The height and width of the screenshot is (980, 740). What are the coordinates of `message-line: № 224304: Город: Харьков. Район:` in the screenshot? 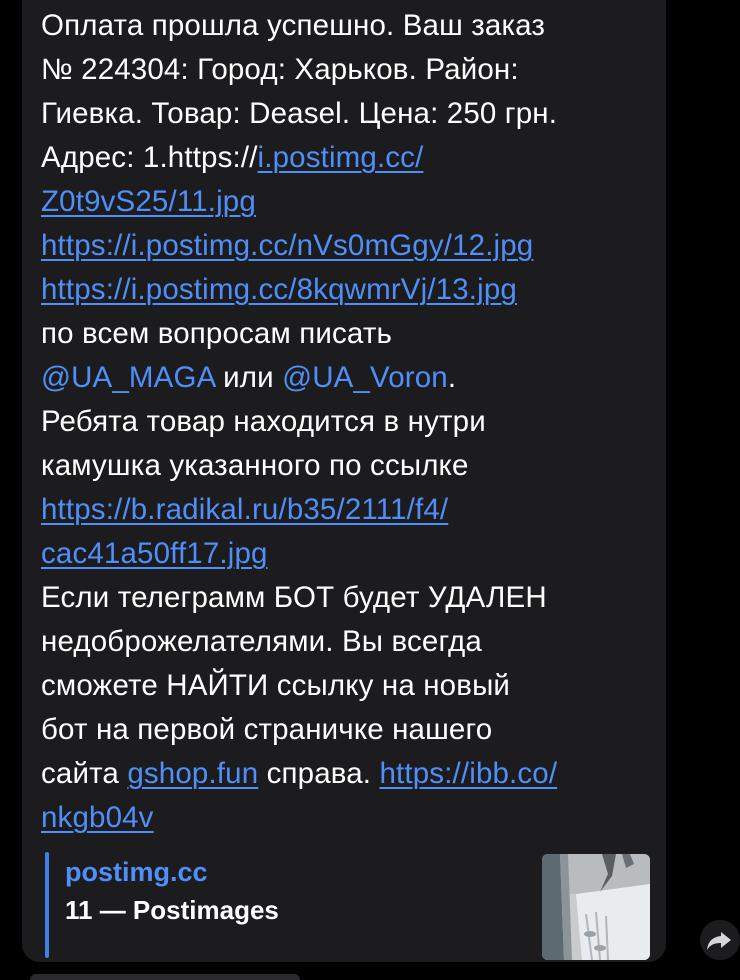 It's located at (347, 70).